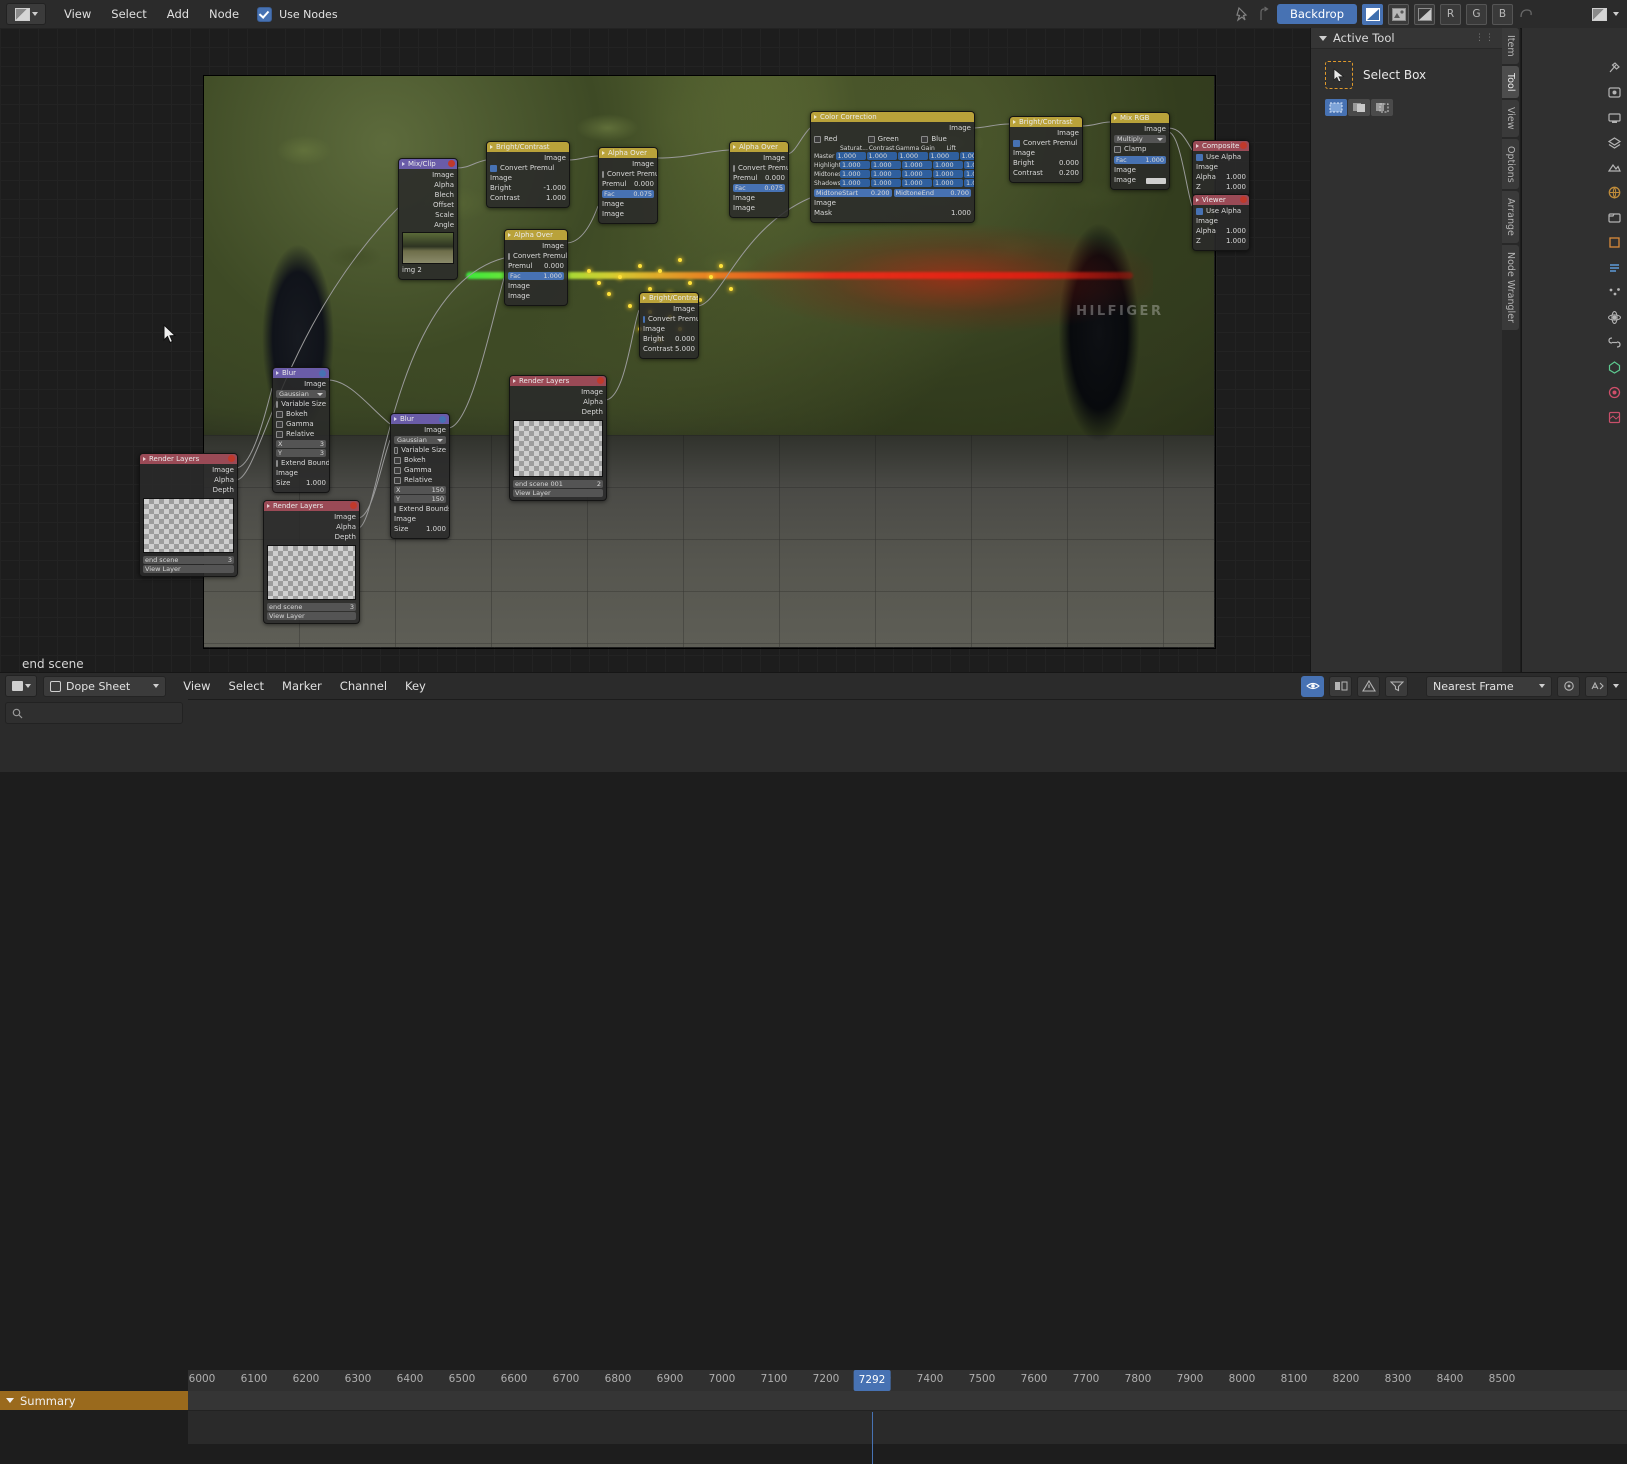 This screenshot has width=1627, height=1464. I want to click on color-swatch, so click(1156, 180).